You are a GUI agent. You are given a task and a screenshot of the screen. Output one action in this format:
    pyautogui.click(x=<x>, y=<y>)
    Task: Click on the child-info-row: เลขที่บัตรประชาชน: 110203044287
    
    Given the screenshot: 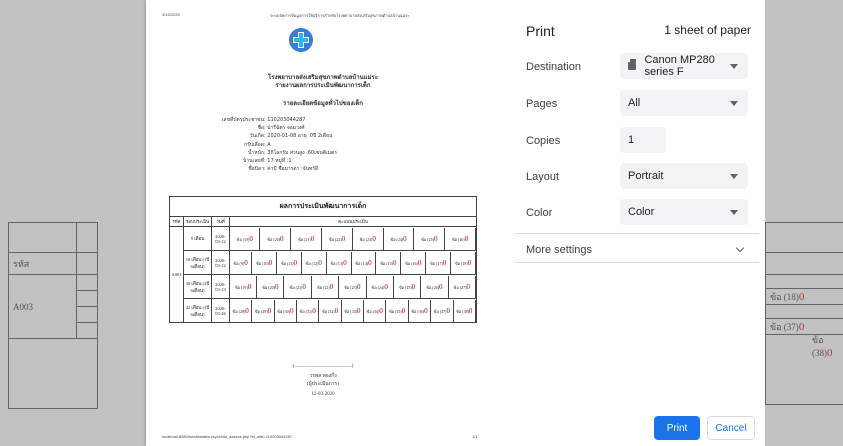 What is the action you would take?
    pyautogui.click(x=323, y=120)
    